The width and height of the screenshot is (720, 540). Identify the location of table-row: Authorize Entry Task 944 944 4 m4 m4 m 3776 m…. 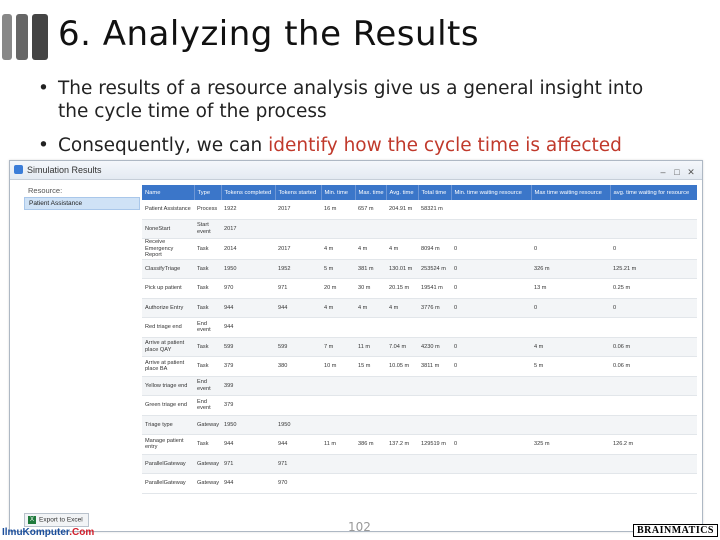
(419, 308).